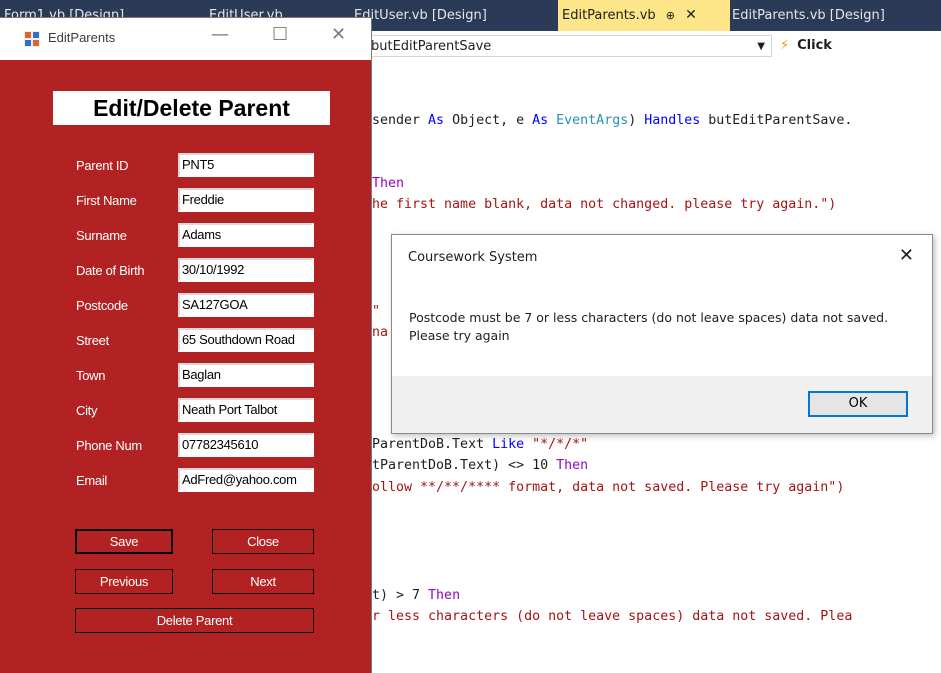  What do you see at coordinates (32, 39) in the screenshot?
I see `form-app-icon` at bounding box center [32, 39].